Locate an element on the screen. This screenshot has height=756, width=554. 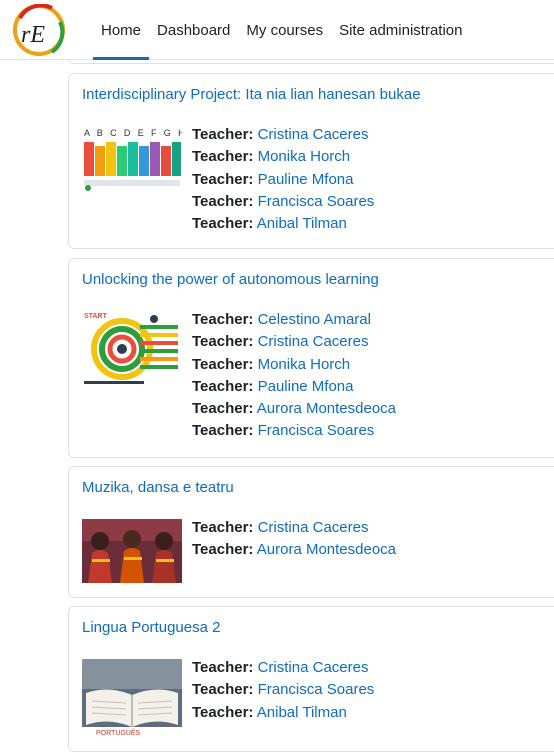
dancers-photo-icon is located at coordinates (132, 551).